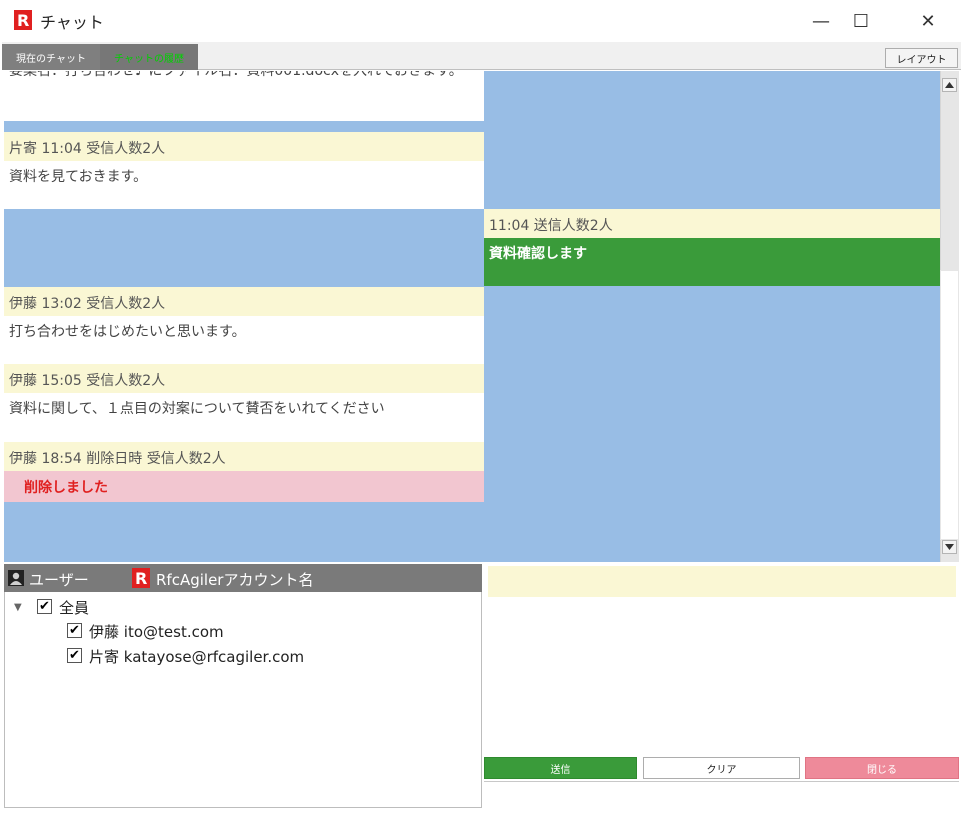  What do you see at coordinates (949, 547) in the screenshot?
I see `scroll-down-icon` at bounding box center [949, 547].